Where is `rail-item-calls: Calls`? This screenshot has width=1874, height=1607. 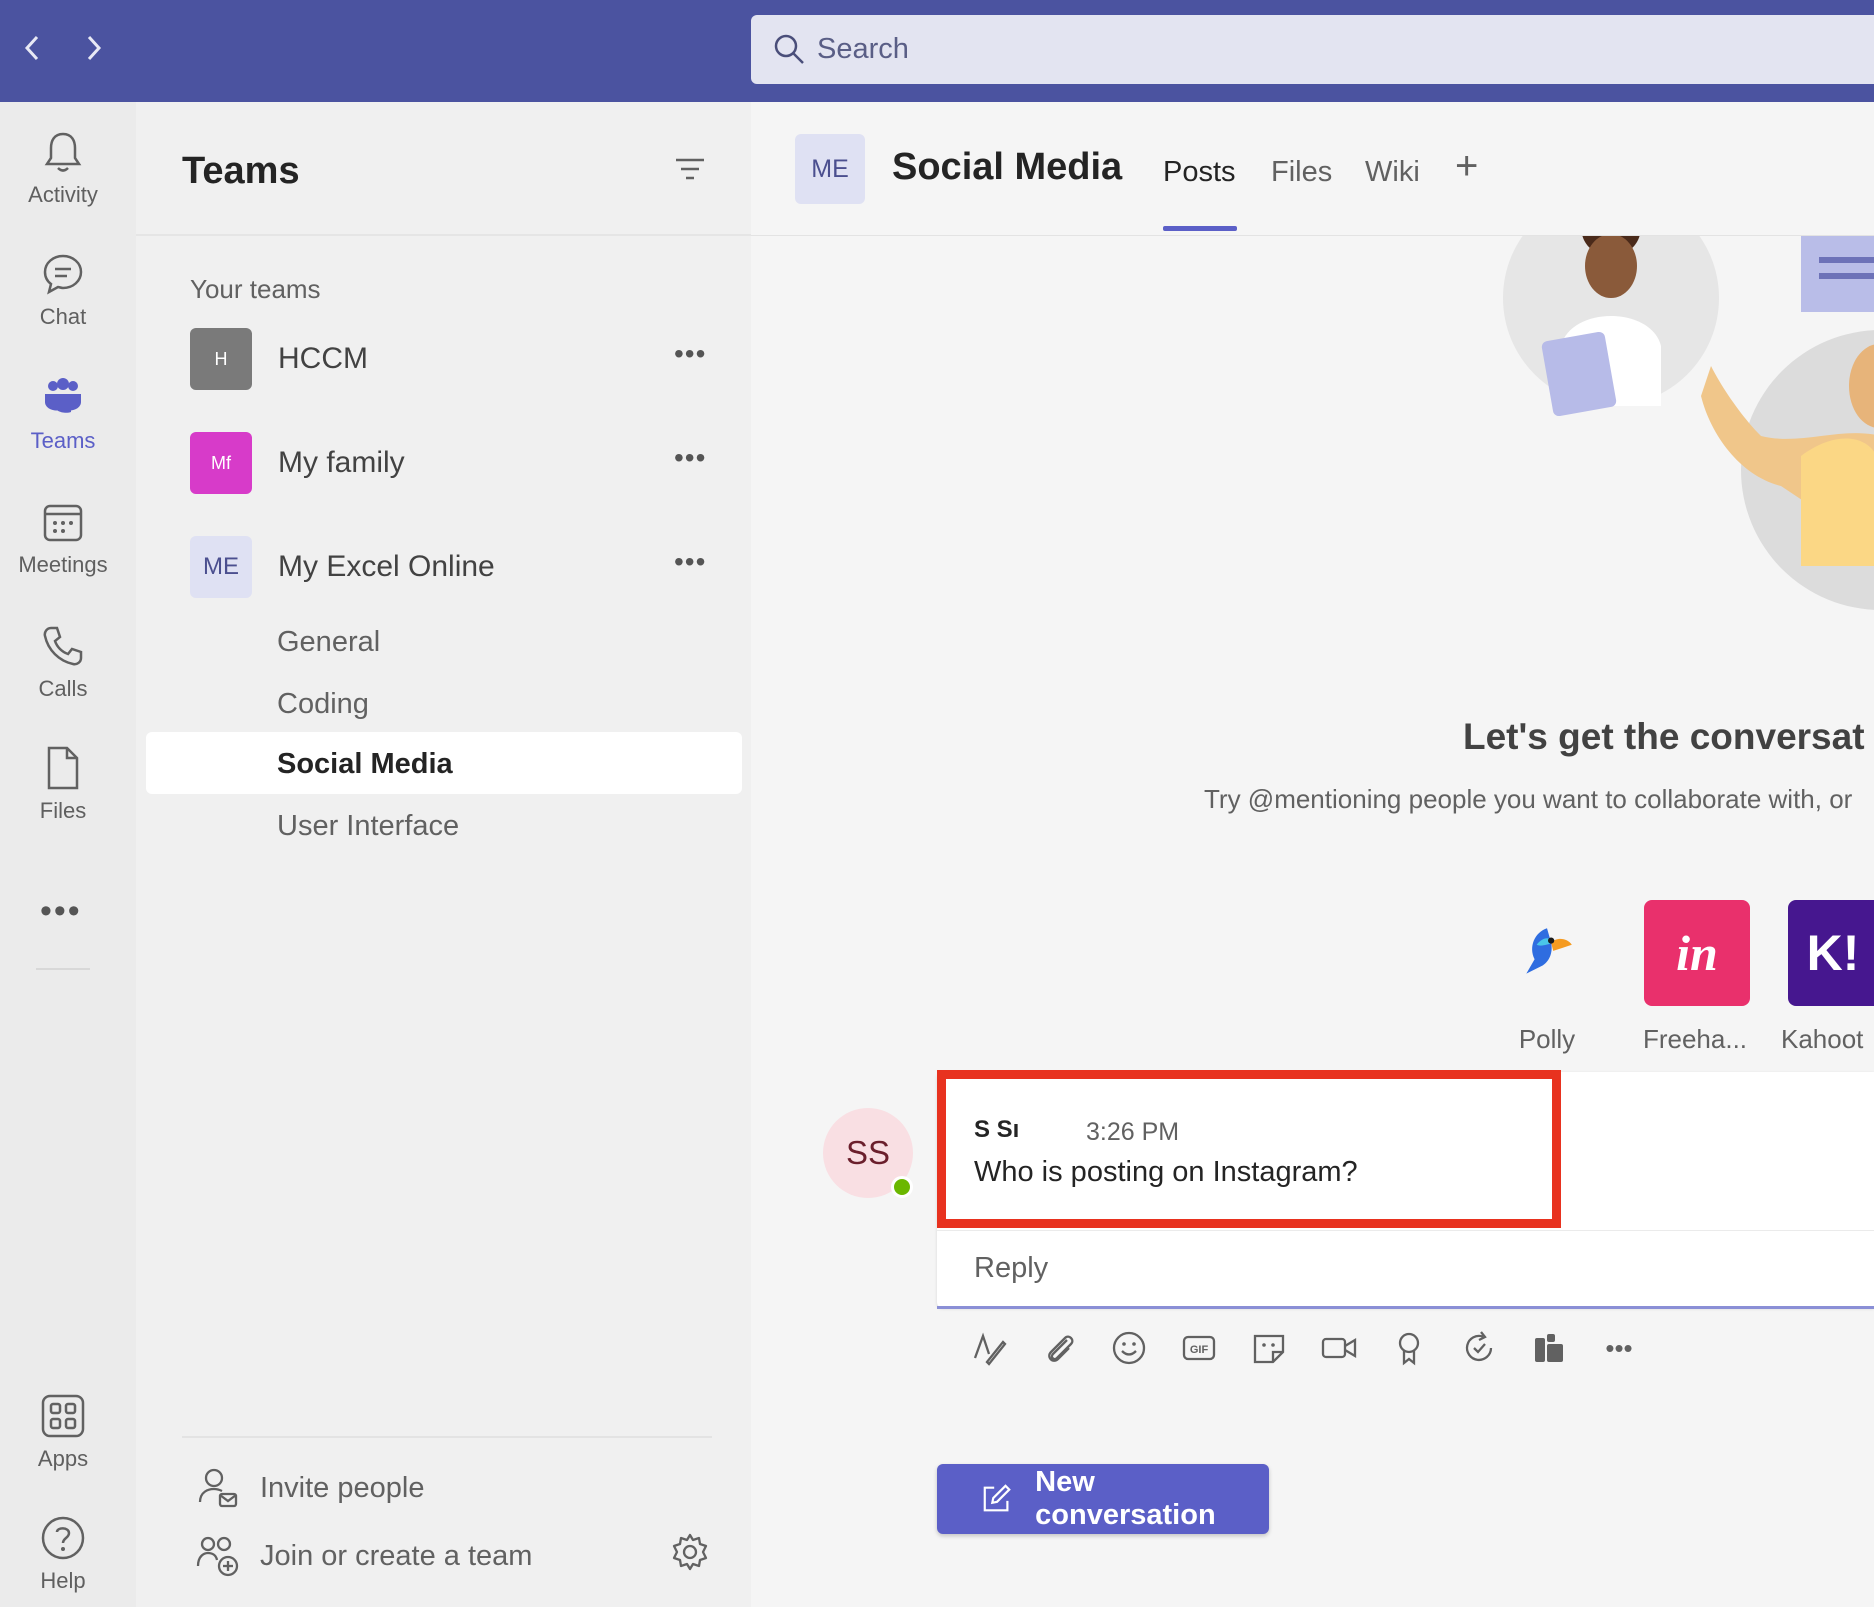
rail-item-calls: Calls is located at coordinates (63, 662).